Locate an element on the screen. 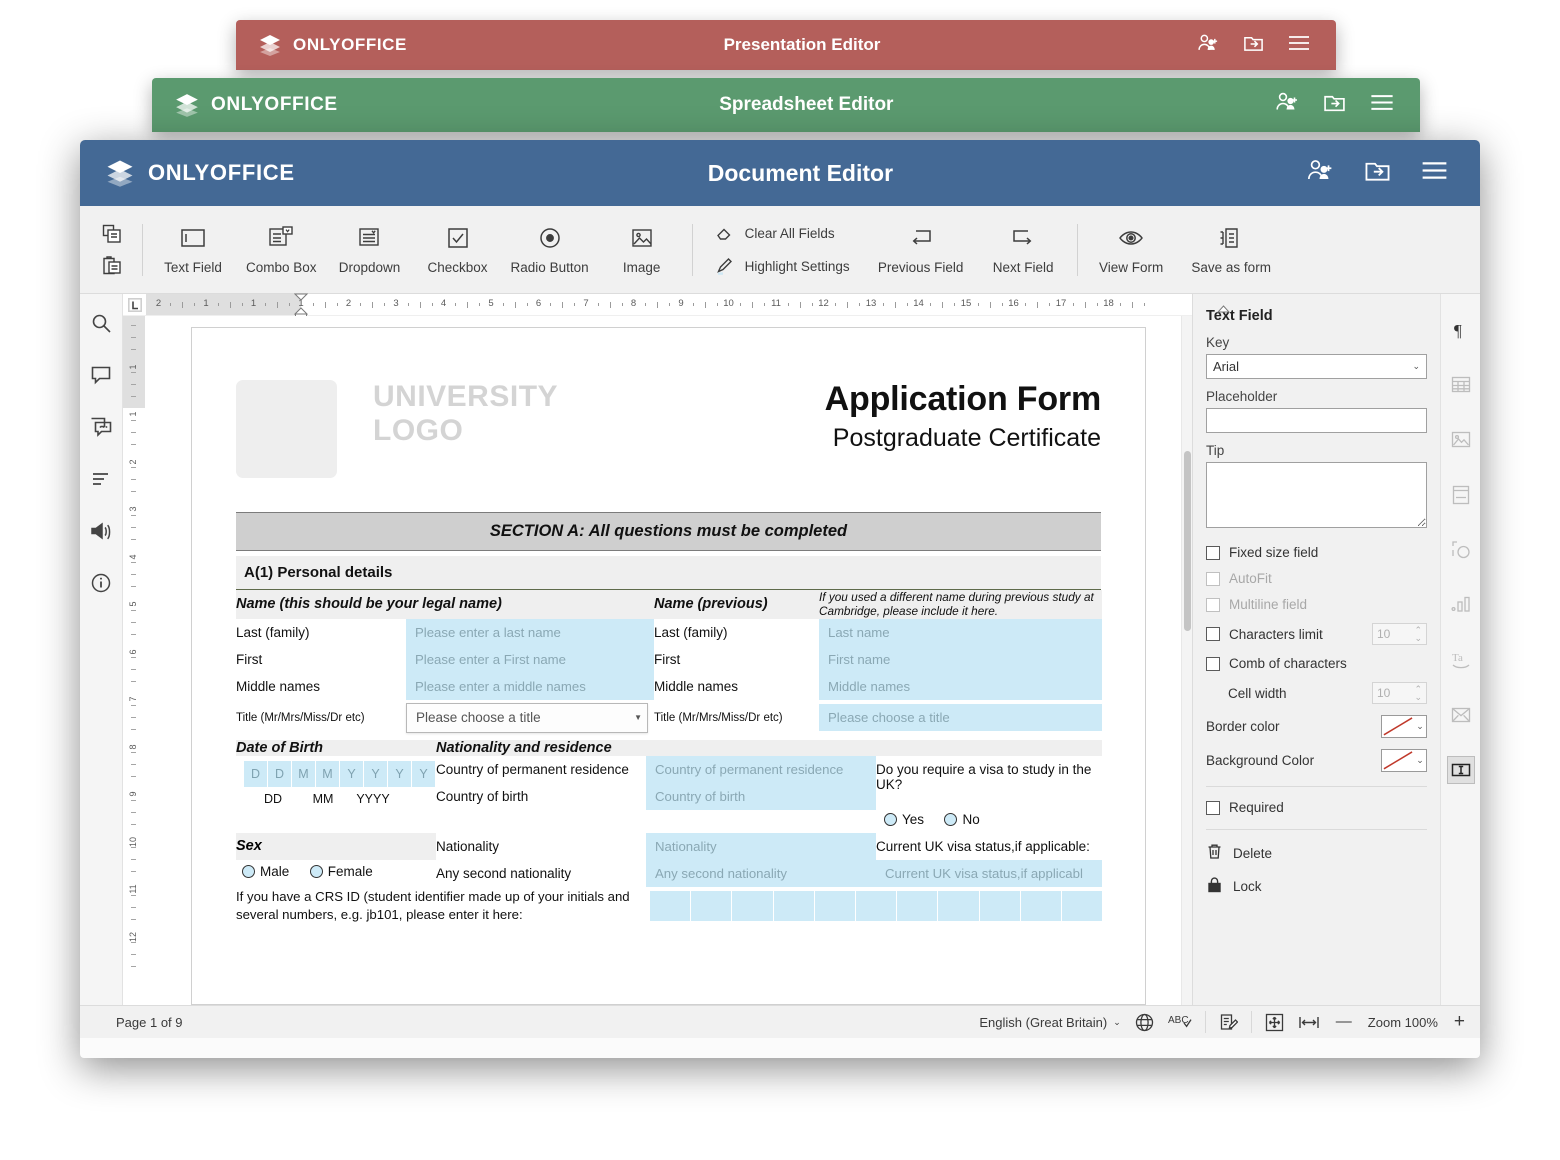 The width and height of the screenshot is (1560, 1160). header-footer-settings-icon is located at coordinates (1461, 495).